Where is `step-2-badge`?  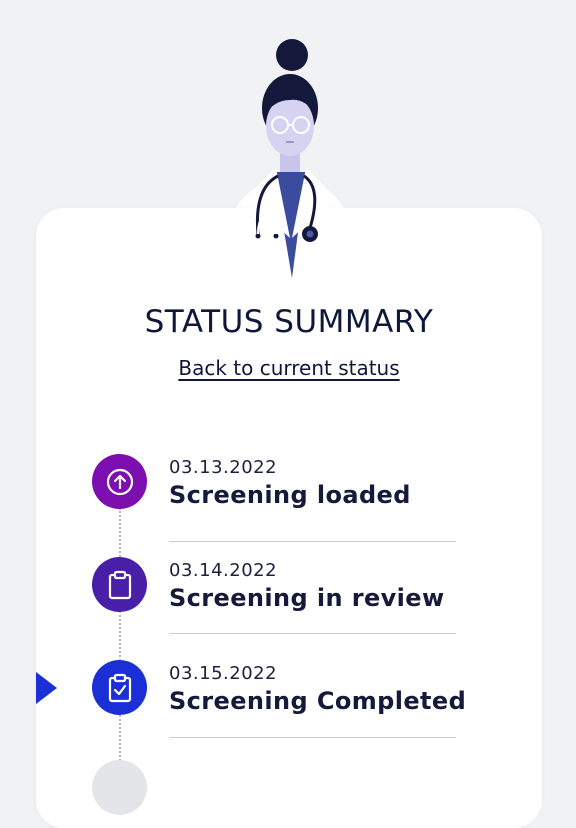 step-2-badge is located at coordinates (119, 584).